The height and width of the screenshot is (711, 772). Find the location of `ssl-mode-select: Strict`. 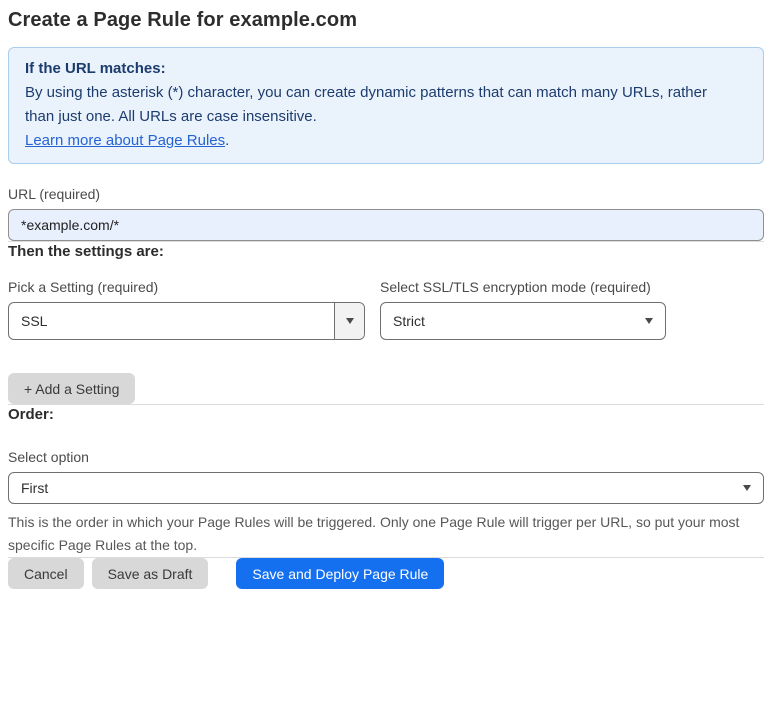

ssl-mode-select: Strict is located at coordinates (523, 321).